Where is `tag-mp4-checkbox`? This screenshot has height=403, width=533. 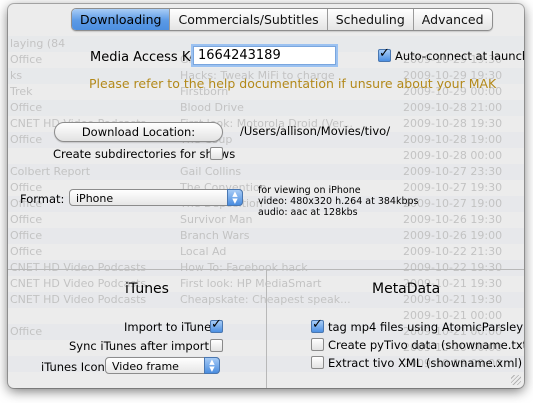 tag-mp4-checkbox is located at coordinates (317, 325).